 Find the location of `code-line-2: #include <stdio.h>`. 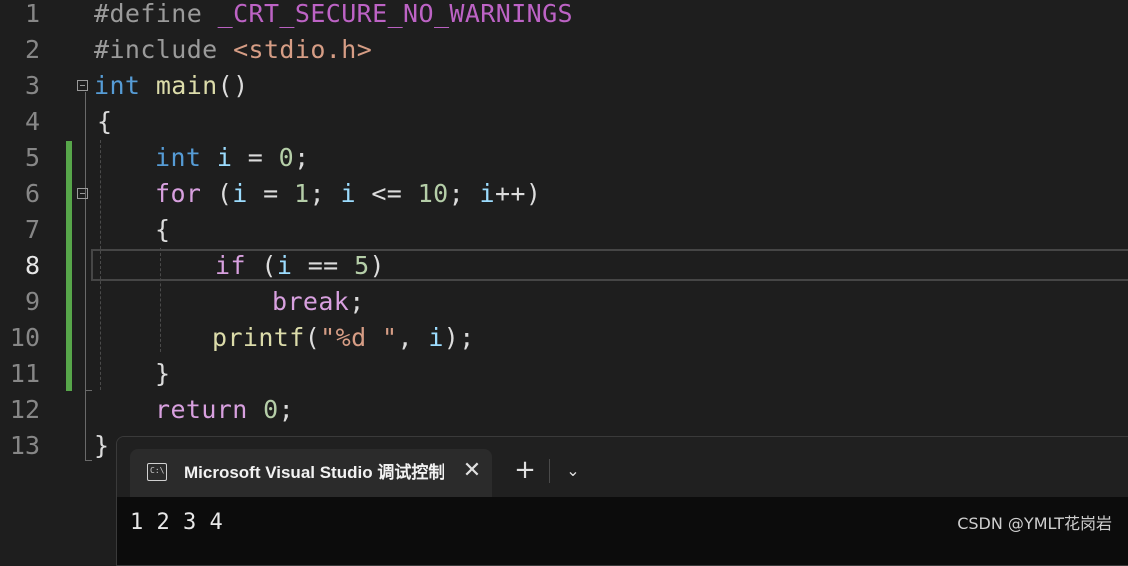

code-line-2: #include <stdio.h> is located at coordinates (233, 50).